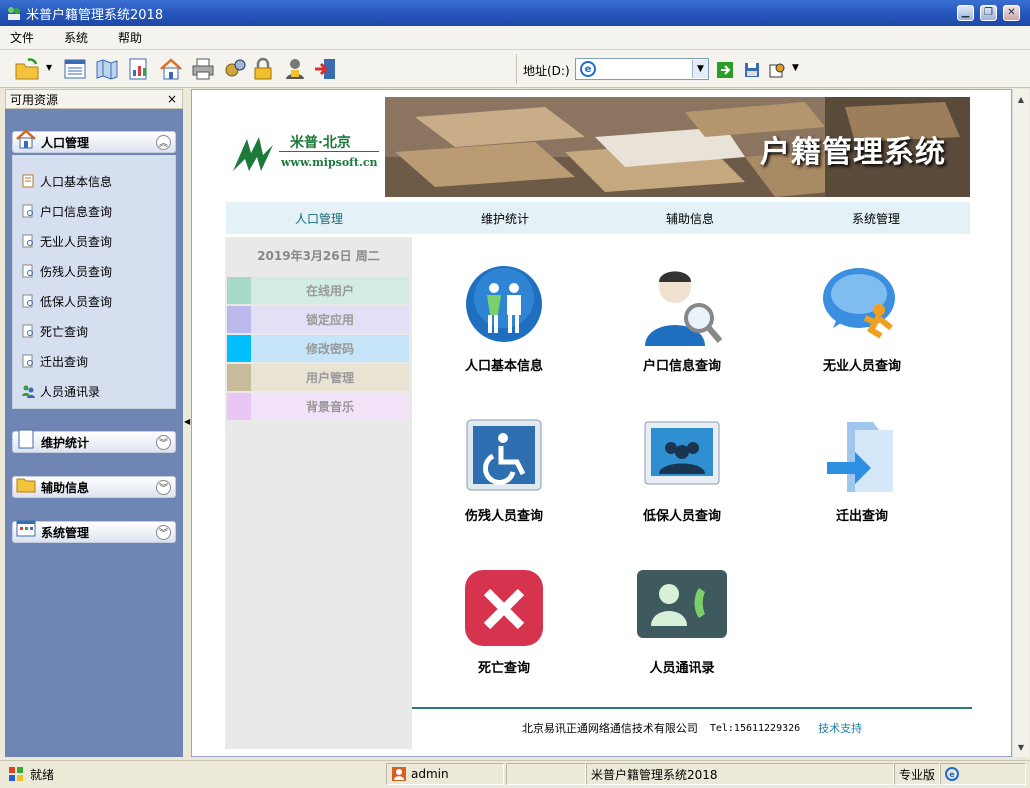  Describe the element at coordinates (26, 439) in the screenshot. I see `document-icon` at that location.